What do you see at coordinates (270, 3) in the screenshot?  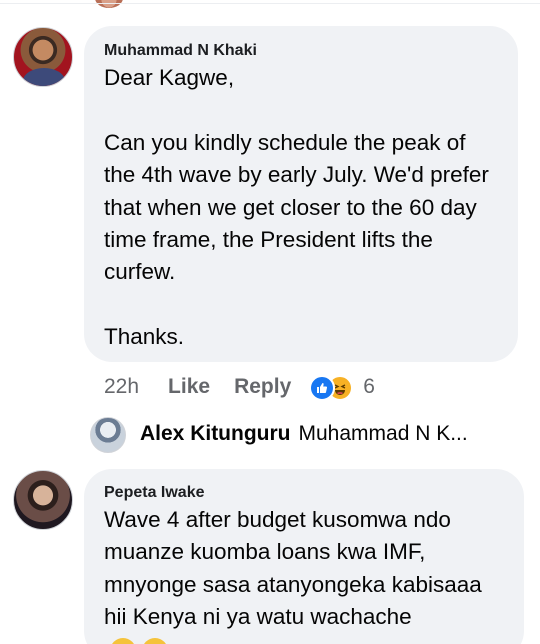 I see `divider` at bounding box center [270, 3].